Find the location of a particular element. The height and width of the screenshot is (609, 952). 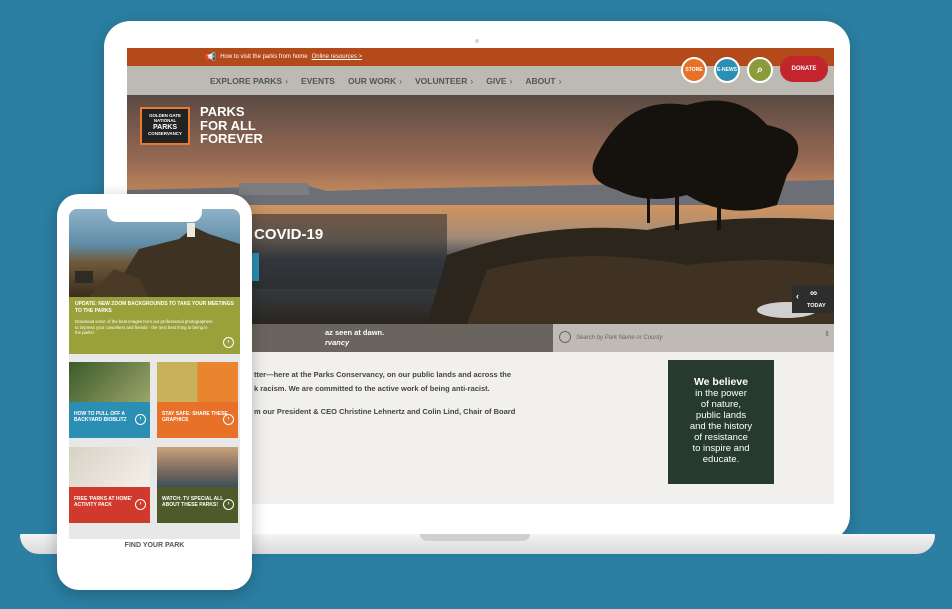

today-widget: ‹ ∞ TODAY is located at coordinates (813, 299).